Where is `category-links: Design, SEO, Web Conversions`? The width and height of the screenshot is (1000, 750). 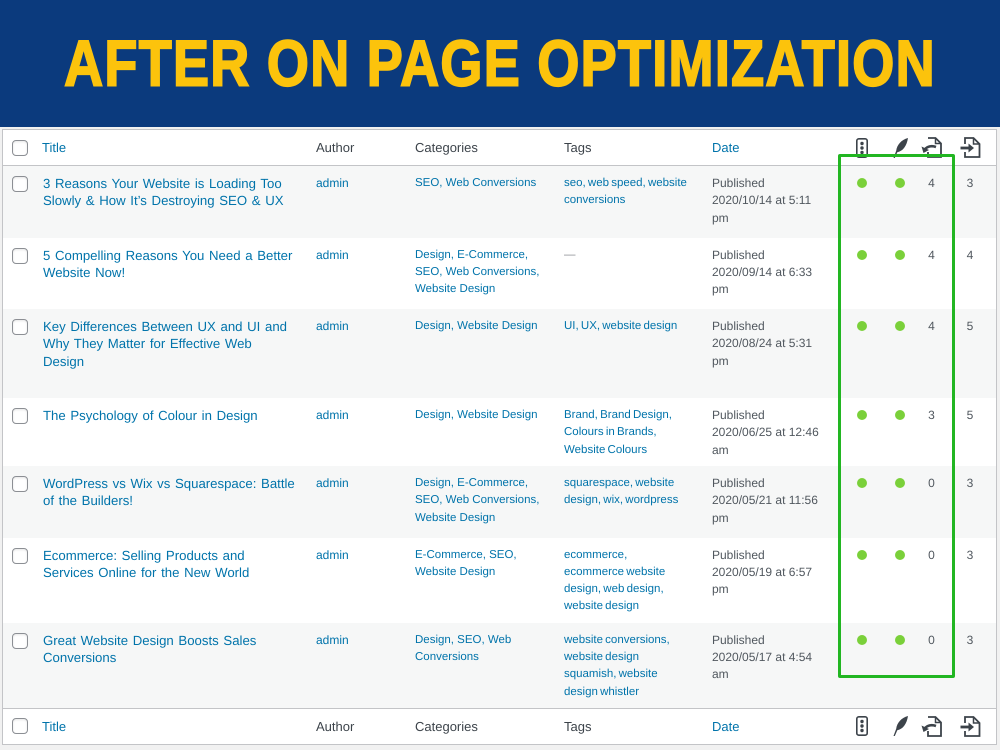 category-links: Design, SEO, Web Conversions is located at coordinates (482, 649).